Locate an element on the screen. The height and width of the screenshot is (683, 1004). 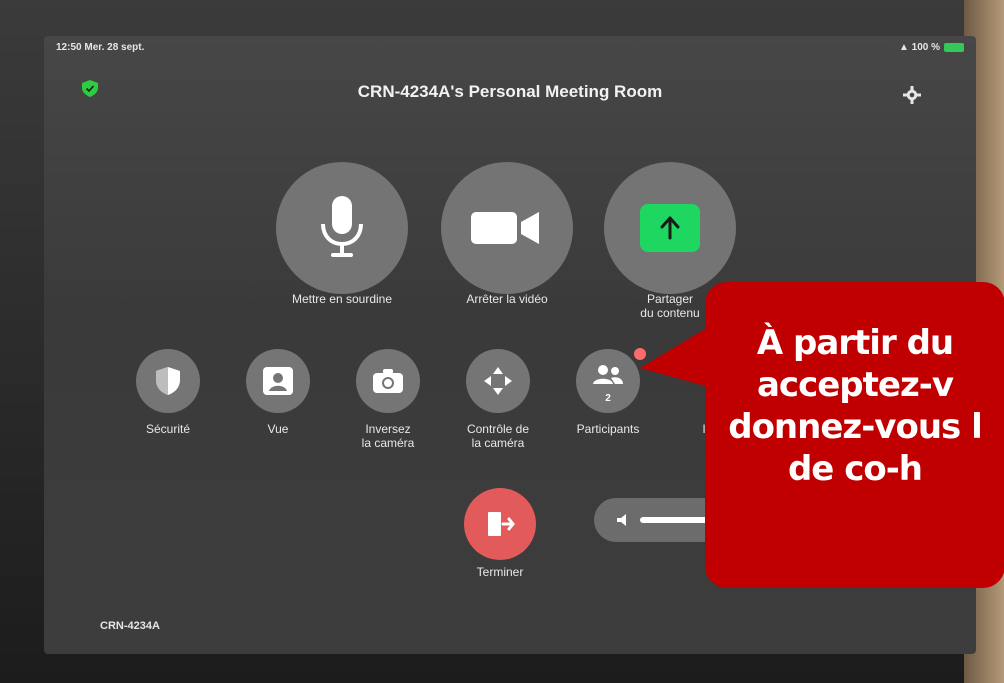
stop-video-label: Arrêter la vidéo is located at coordinates (507, 299).